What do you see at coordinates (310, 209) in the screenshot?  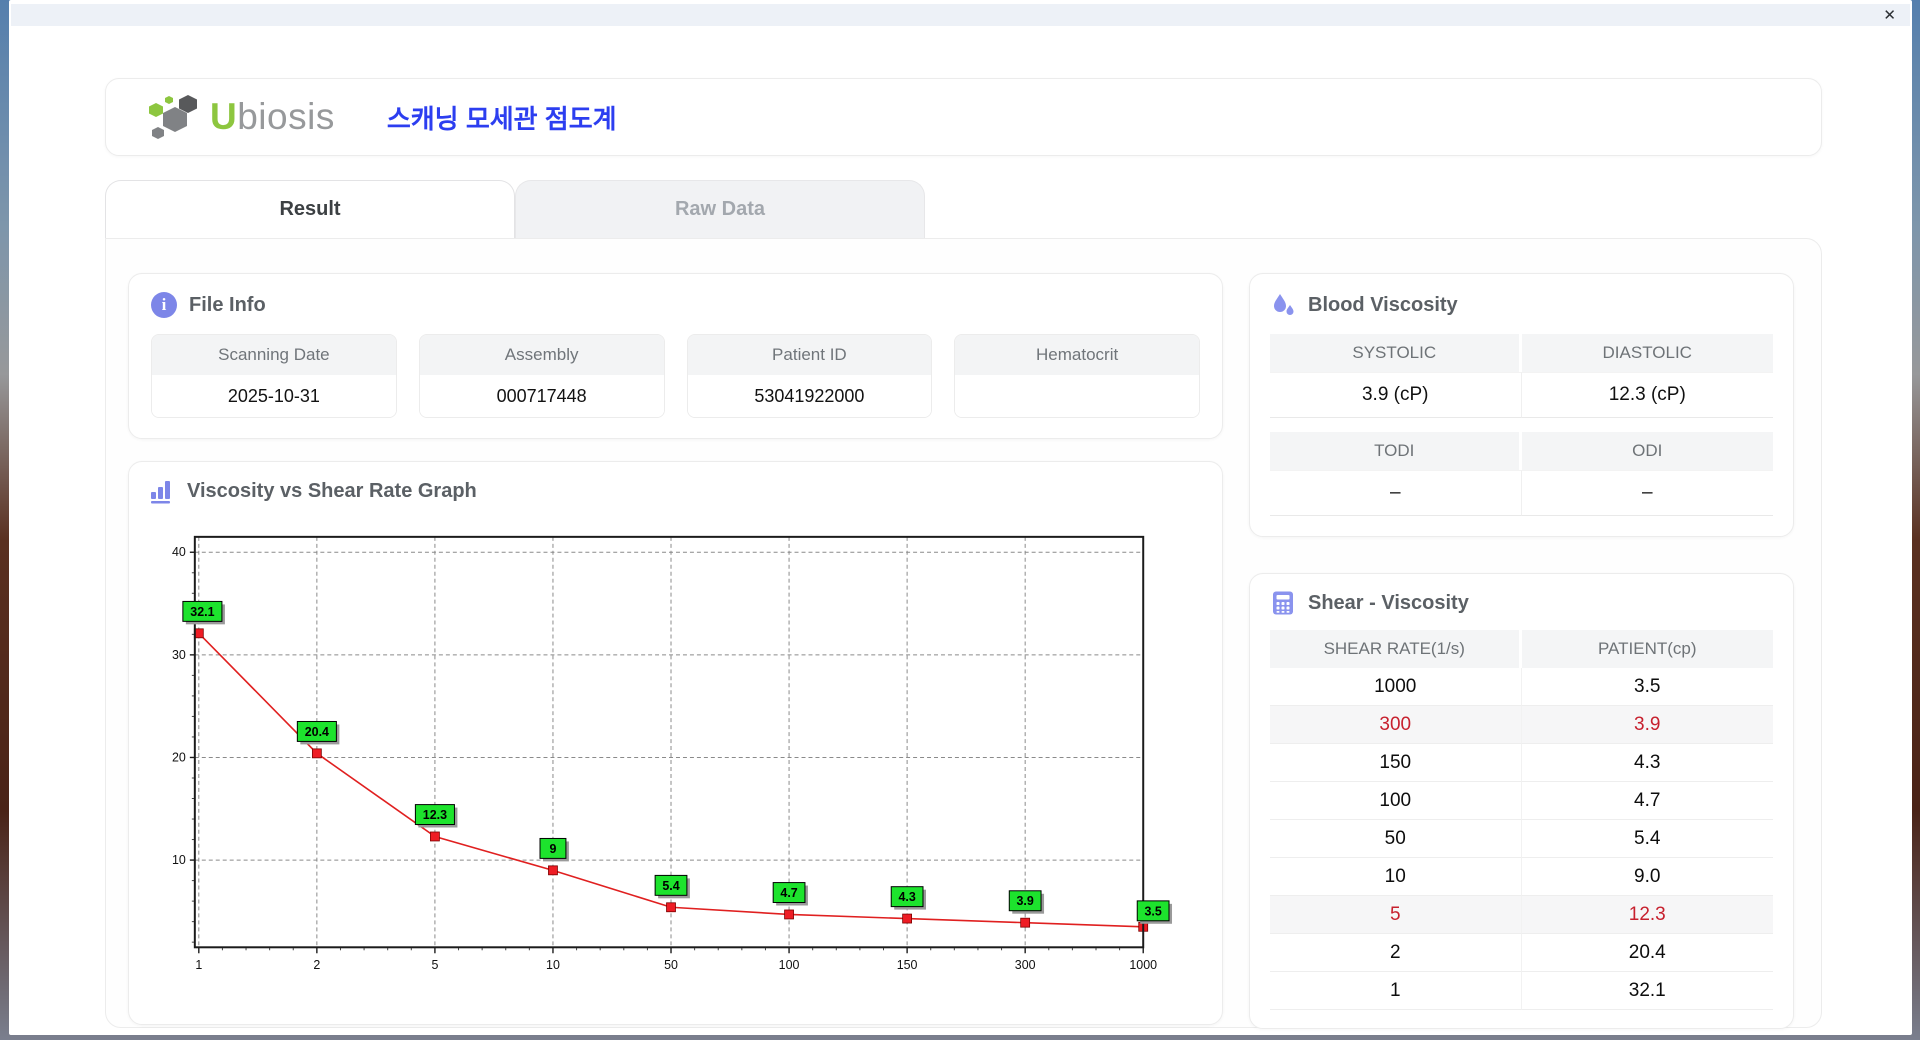 I see `tab-result: Result` at bounding box center [310, 209].